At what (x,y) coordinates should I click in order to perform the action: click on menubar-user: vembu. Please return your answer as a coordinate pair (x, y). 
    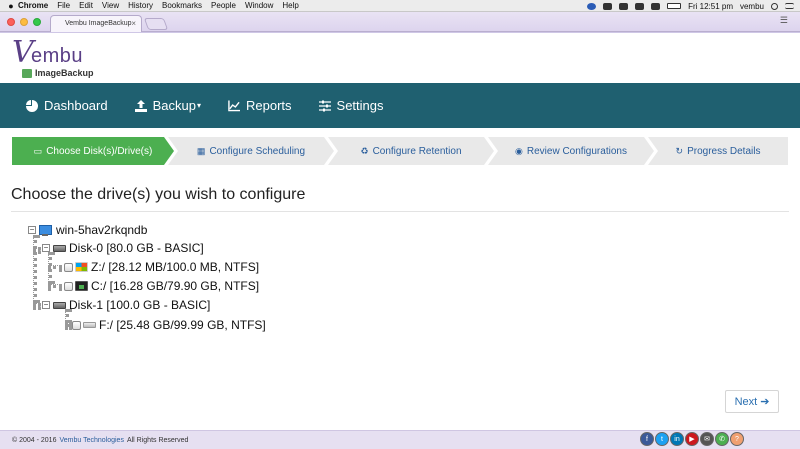
    Looking at the image, I should click on (752, 6).